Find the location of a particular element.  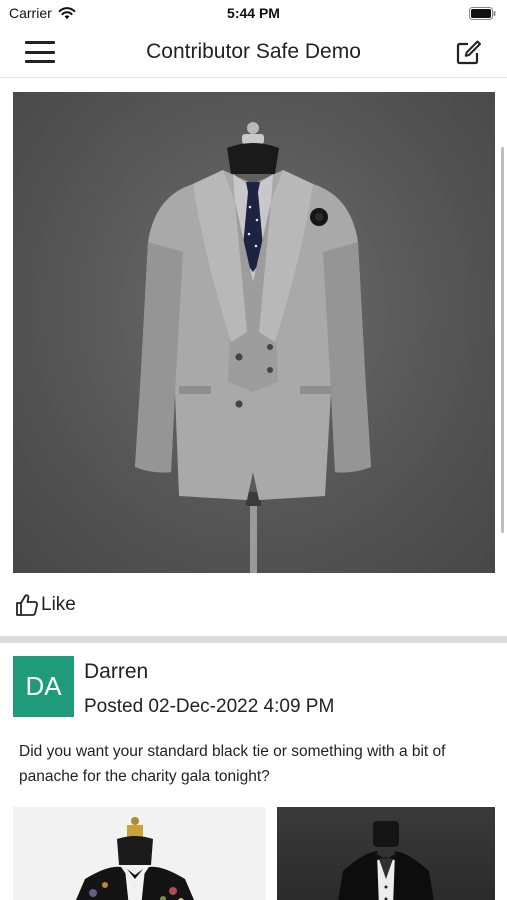

post-timestamp: Posted 02-Dec-2022 4:09 PM is located at coordinates (209, 706).